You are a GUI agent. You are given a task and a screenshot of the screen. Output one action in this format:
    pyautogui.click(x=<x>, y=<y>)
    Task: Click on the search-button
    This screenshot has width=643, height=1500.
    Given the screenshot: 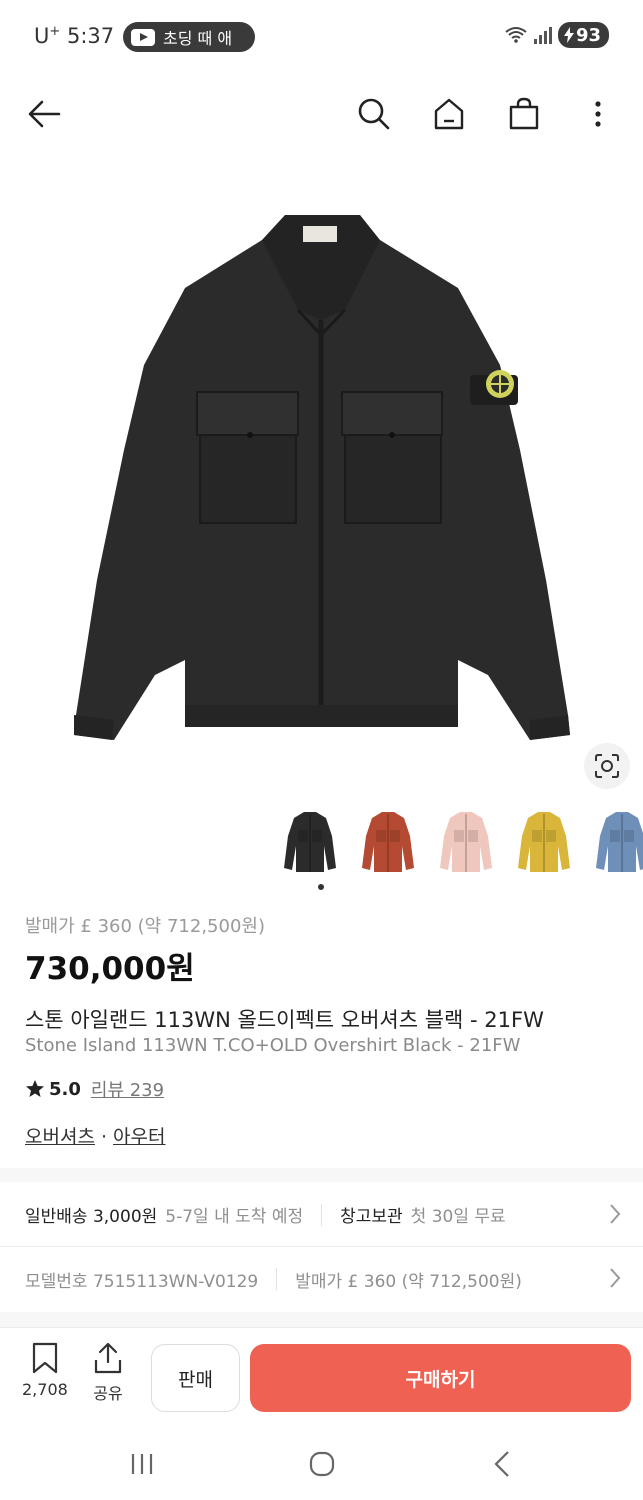 What is the action you would take?
    pyautogui.click(x=374, y=114)
    